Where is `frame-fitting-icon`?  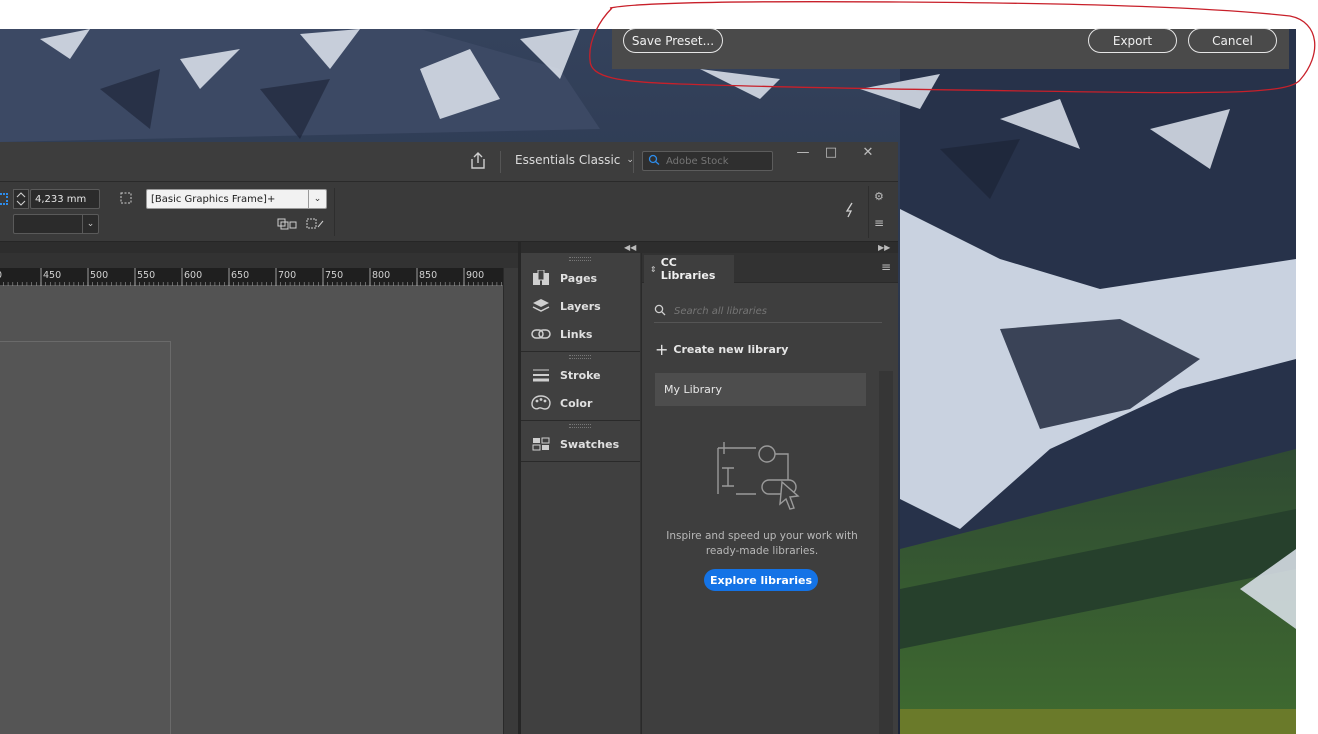
frame-fitting-icon is located at coordinates (126, 199).